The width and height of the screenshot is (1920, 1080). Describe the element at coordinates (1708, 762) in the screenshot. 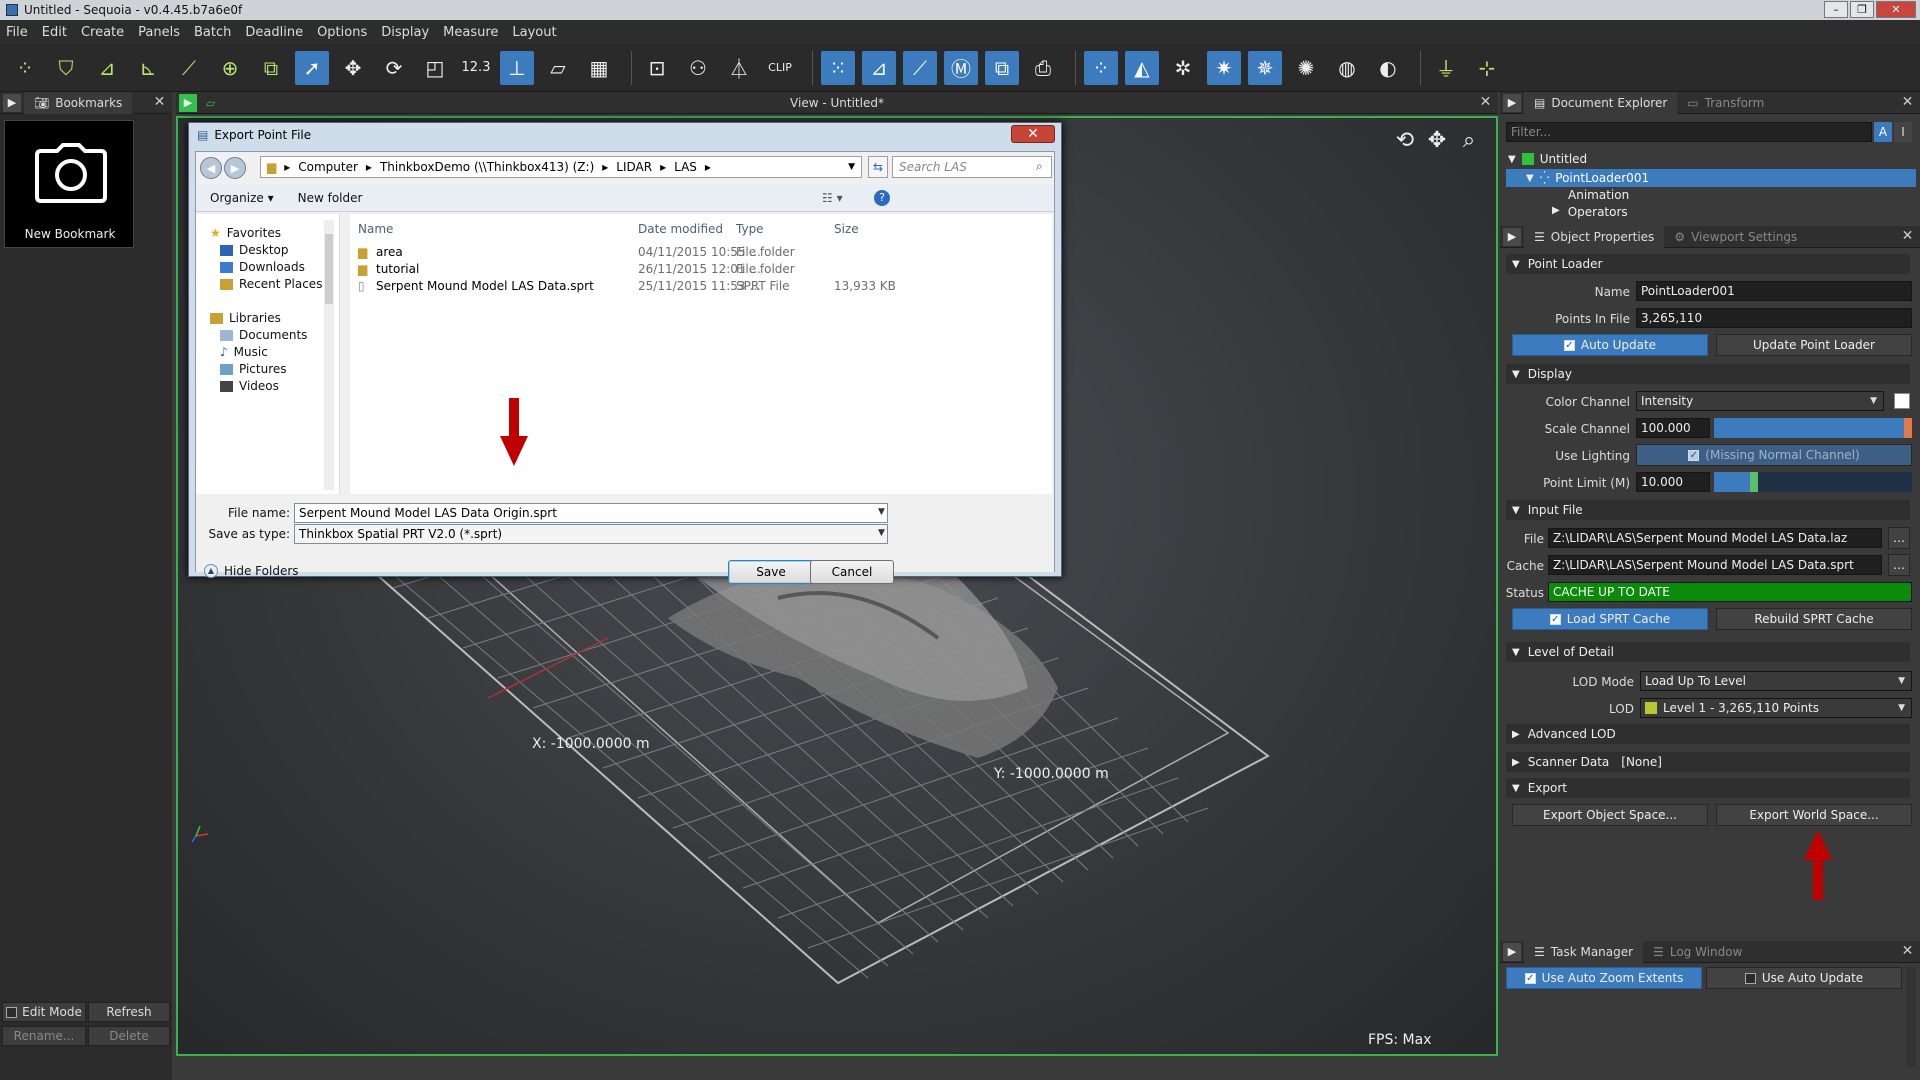

I see `section-scanner-data: ▶ Scanner Data [None]` at that location.